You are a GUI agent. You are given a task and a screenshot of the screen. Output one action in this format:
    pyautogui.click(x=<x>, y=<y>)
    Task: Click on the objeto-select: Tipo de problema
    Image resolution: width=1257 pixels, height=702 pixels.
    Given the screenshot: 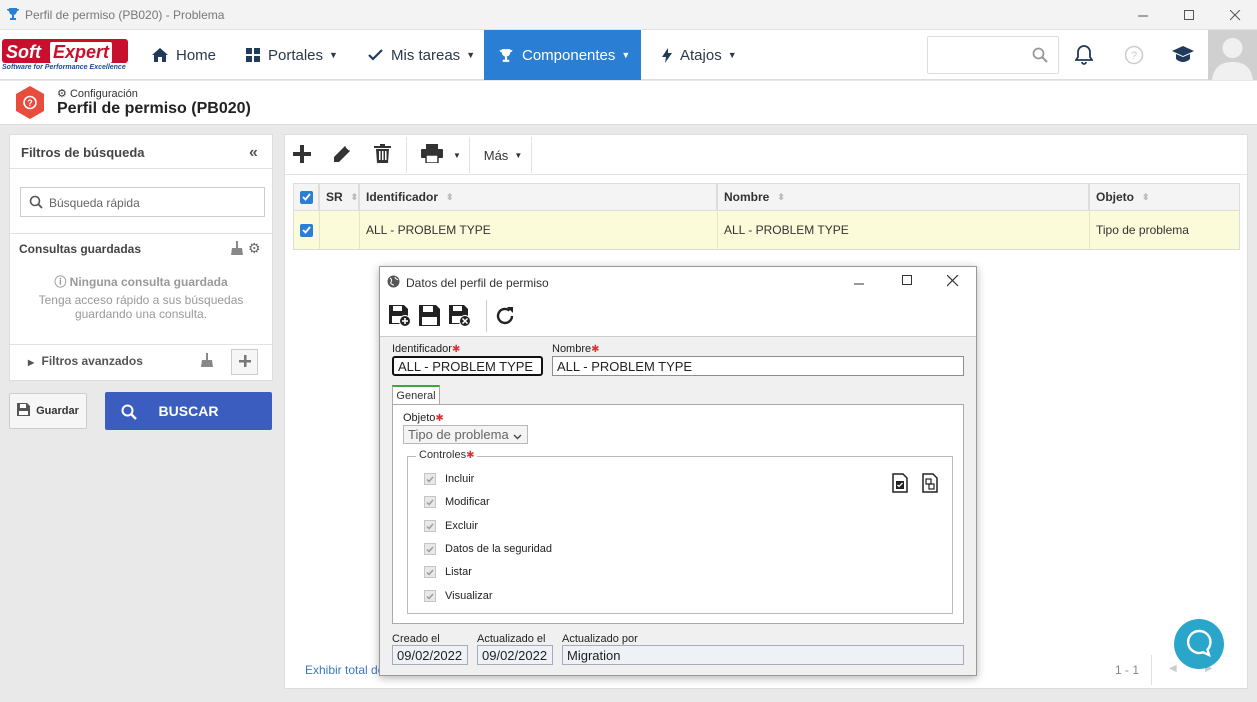 What is the action you would take?
    pyautogui.click(x=465, y=434)
    